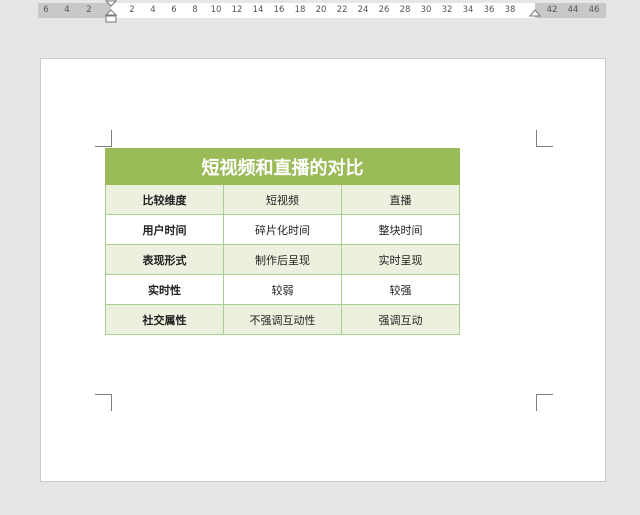 Image resolution: width=640 pixels, height=515 pixels. I want to click on table-cell: 实时呈现, so click(400, 259).